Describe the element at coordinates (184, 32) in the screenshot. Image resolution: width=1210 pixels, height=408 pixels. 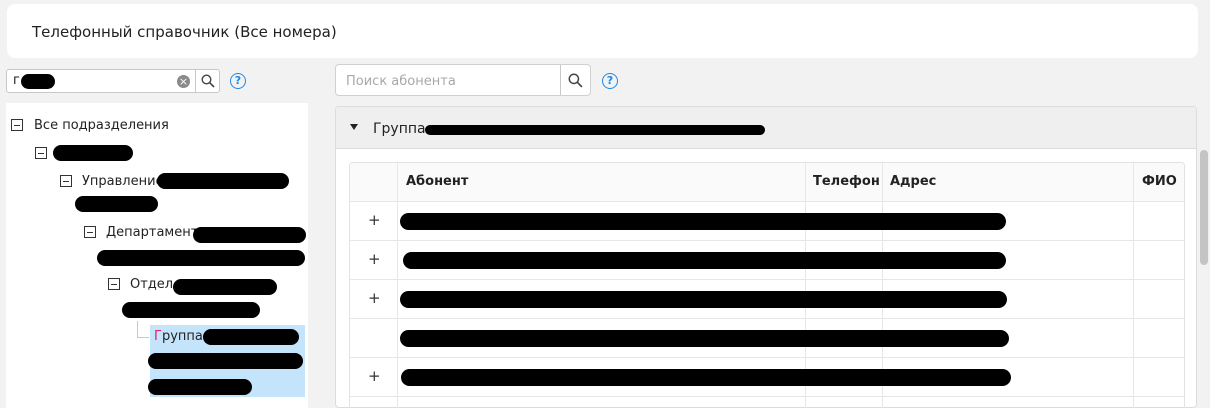
I see `page-title: Телефонный справочник (Все номера)` at that location.